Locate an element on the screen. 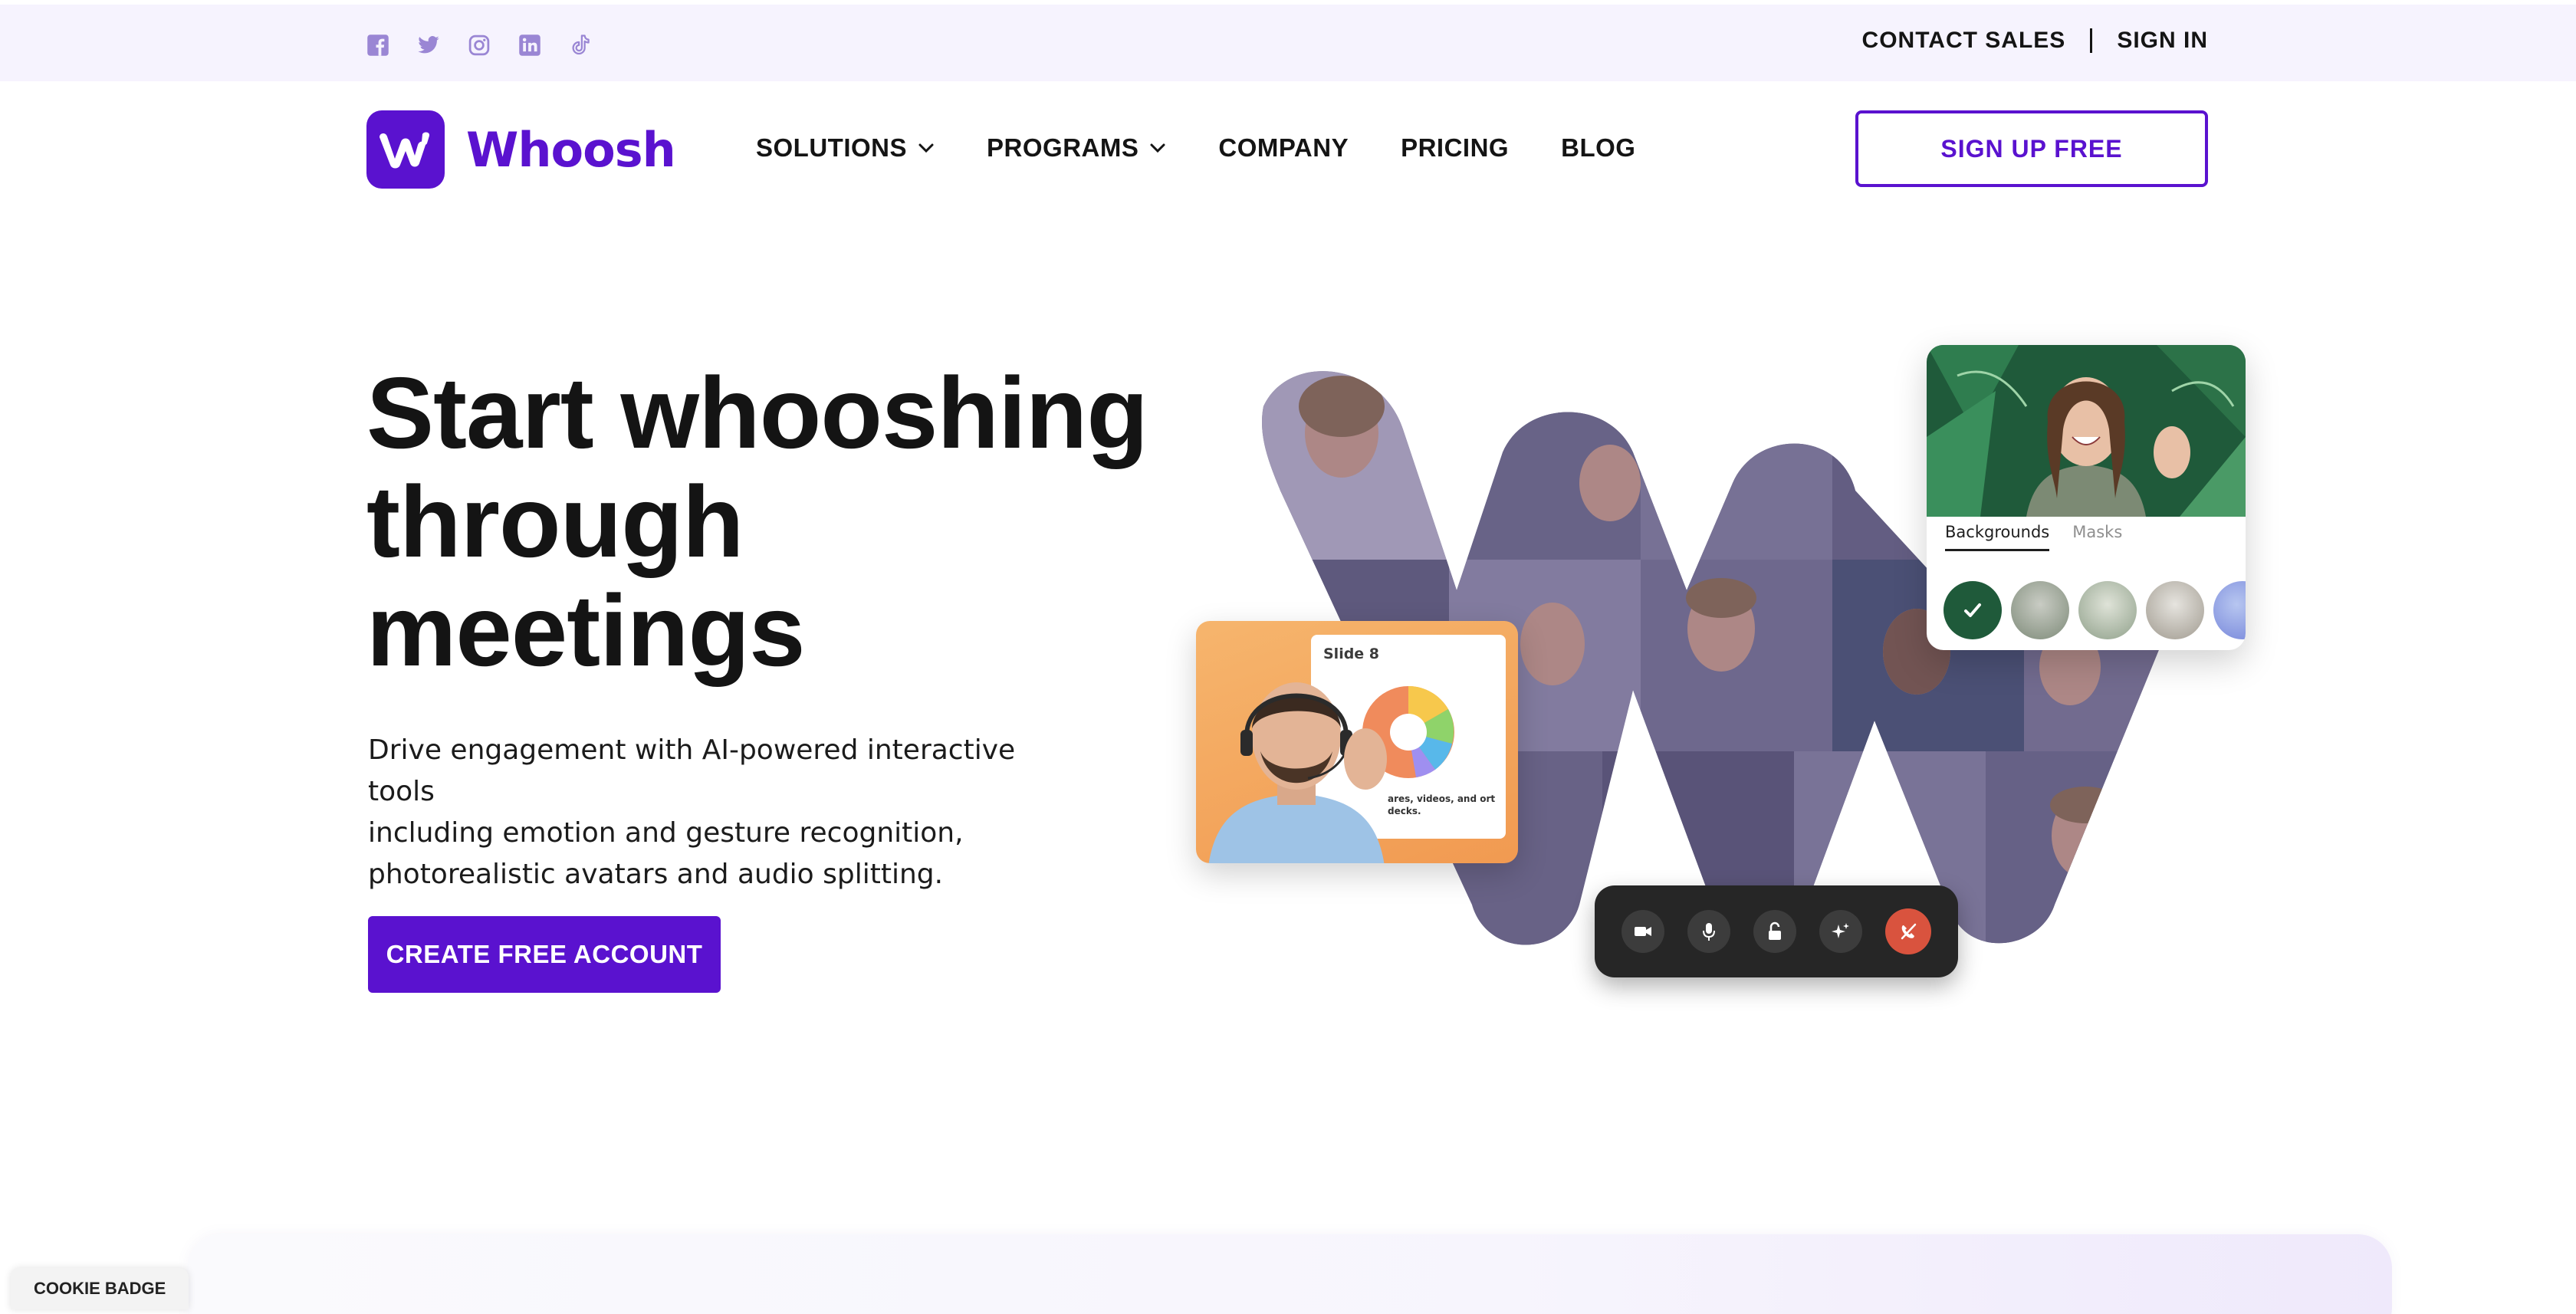 The height and width of the screenshot is (1314, 2576). hero-title-line: Start whooshing is located at coordinates (757, 412).